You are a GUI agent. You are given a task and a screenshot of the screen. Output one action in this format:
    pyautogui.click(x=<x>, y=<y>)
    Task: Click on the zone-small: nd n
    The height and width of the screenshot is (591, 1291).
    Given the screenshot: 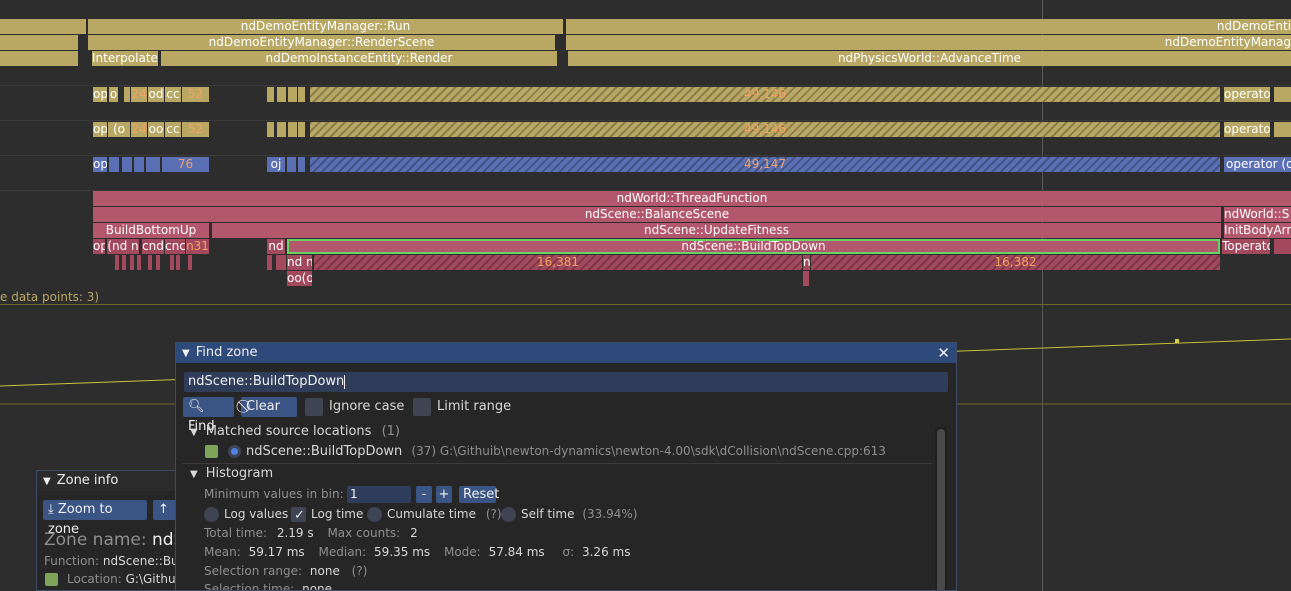 What is the action you would take?
    pyautogui.click(x=299, y=262)
    